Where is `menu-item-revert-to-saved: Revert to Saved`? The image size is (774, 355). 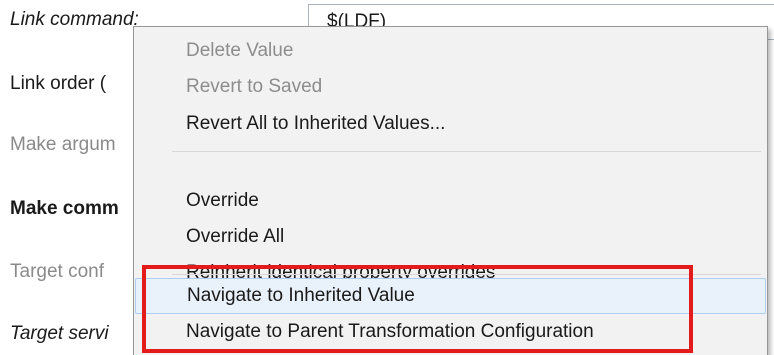
menu-item-revert-to-saved: Revert to Saved is located at coordinates (450, 87).